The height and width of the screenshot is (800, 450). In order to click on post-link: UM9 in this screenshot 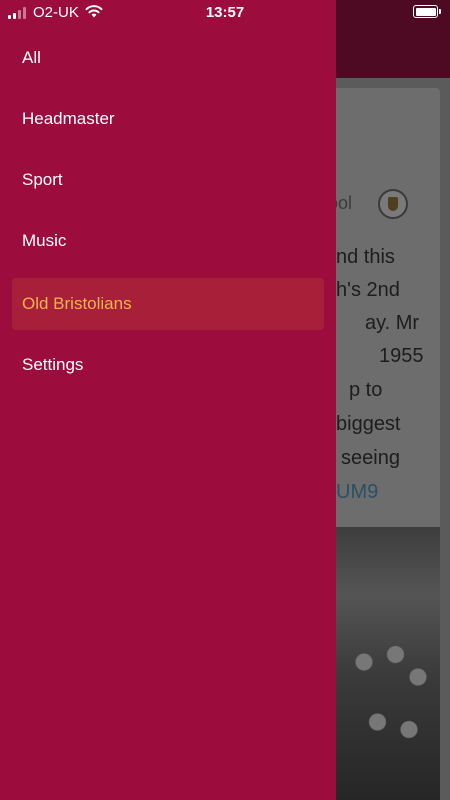, I will do `click(357, 492)`.